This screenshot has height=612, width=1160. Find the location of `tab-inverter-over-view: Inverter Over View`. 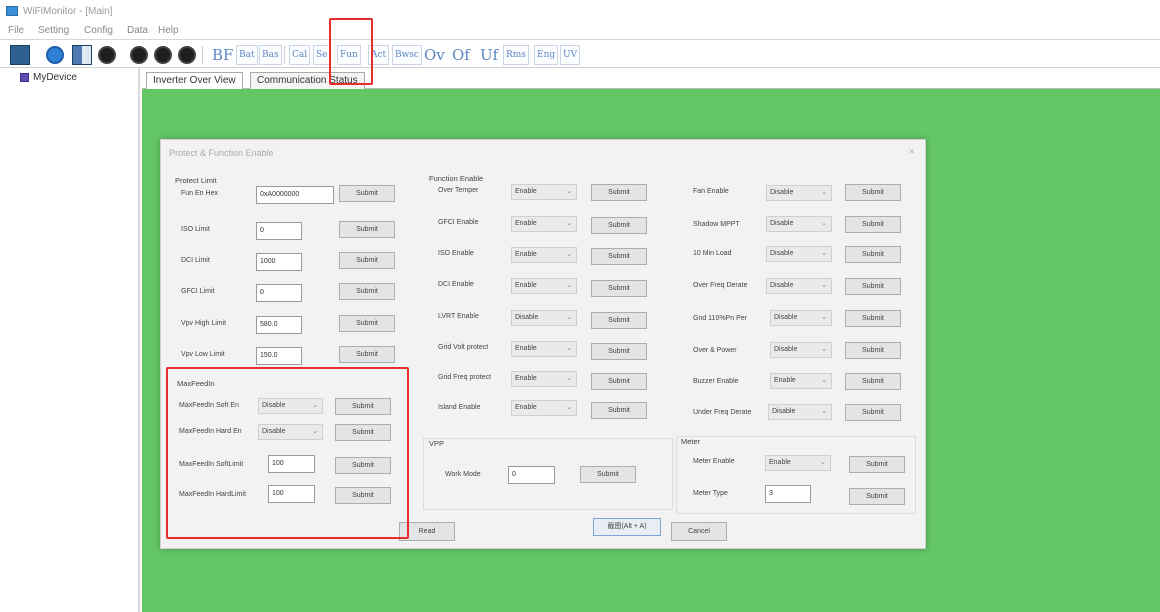

tab-inverter-over-view: Inverter Over View is located at coordinates (194, 80).